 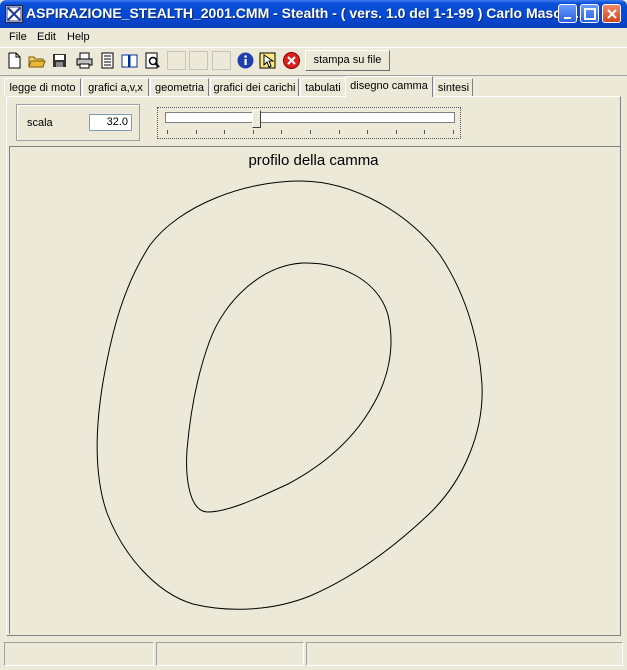 I want to click on cam-inner-profile, so click(x=289, y=387).